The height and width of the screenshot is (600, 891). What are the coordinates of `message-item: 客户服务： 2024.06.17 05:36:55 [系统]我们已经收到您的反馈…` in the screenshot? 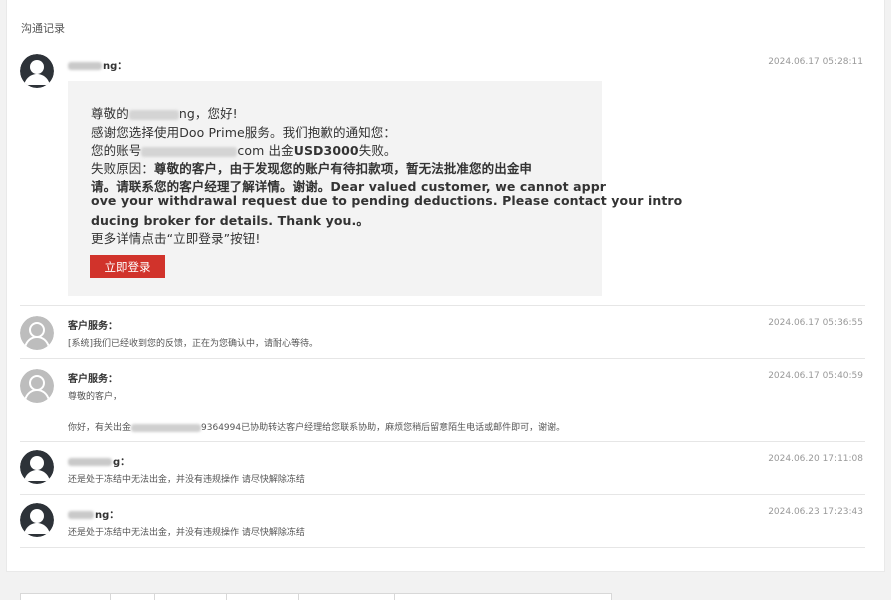 It's located at (442, 332).